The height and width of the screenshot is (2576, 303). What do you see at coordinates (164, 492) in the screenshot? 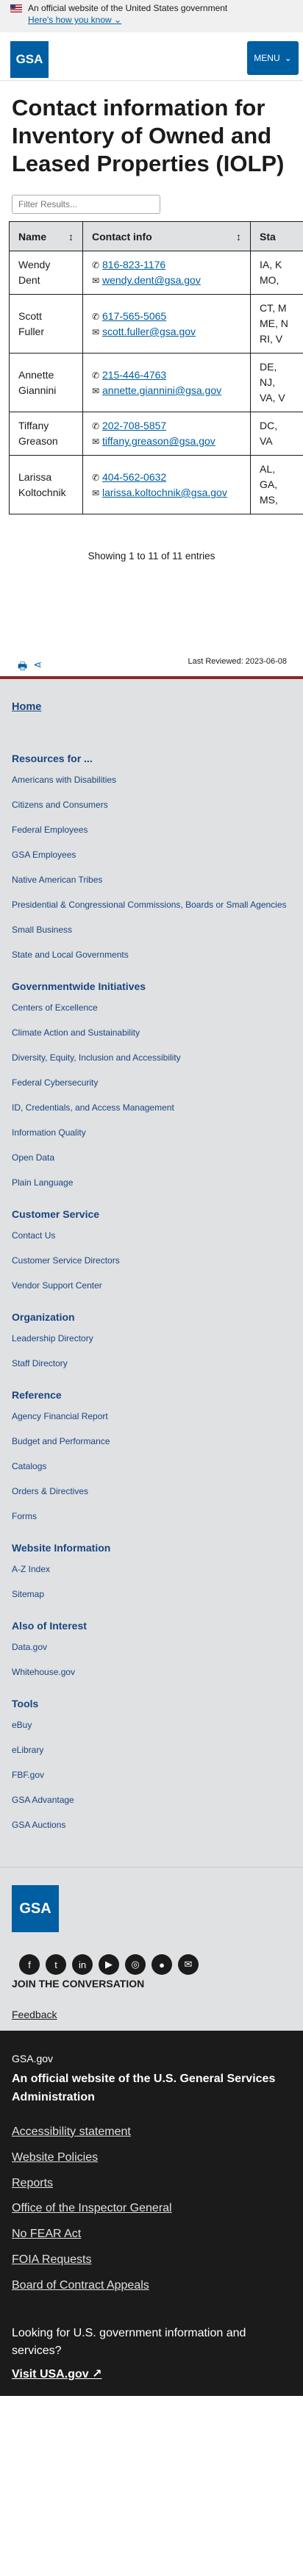
I see `email-link: larissa.koltochnik@gsa.gov` at bounding box center [164, 492].